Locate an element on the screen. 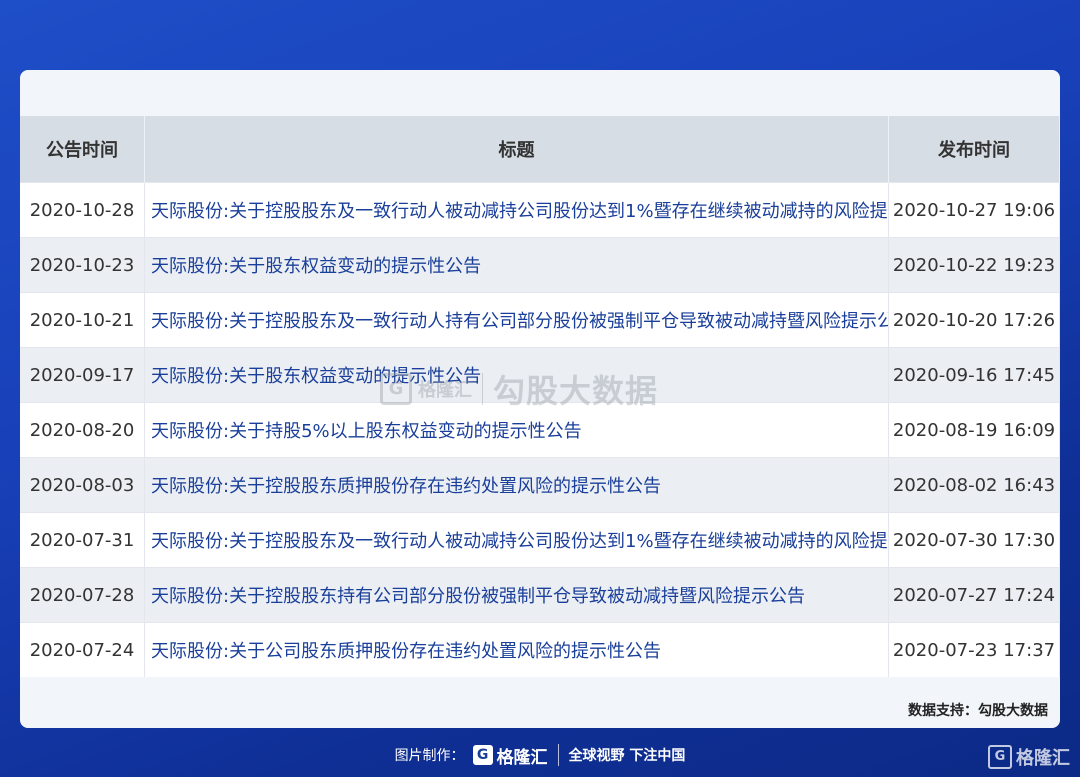 This screenshot has height=777, width=1080. table-header-row: 公告时间 标题 发布时间 is located at coordinates (540, 149).